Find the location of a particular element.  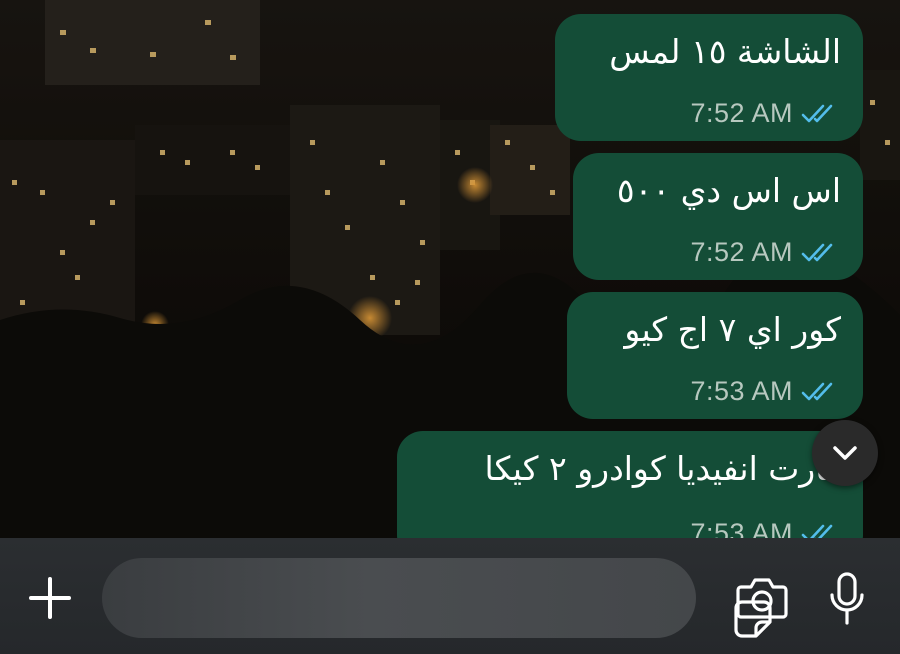

message-bubble: كور اي ٧ اج كيو 7:53 AM is located at coordinates (715, 355).